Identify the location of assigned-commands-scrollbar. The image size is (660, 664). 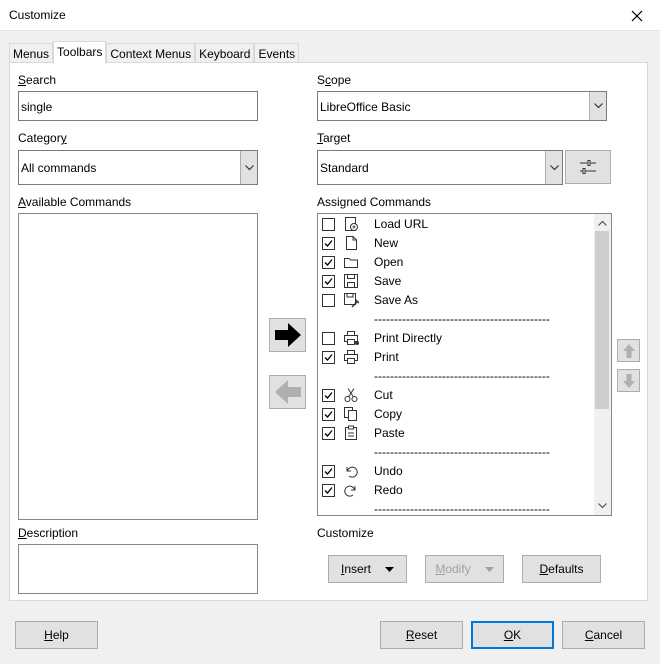
(602, 364).